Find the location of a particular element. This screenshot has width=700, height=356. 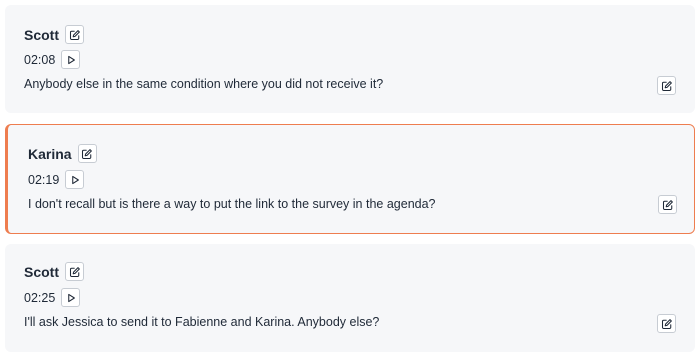

timestamp-row: 02:19 is located at coordinates (56, 179).